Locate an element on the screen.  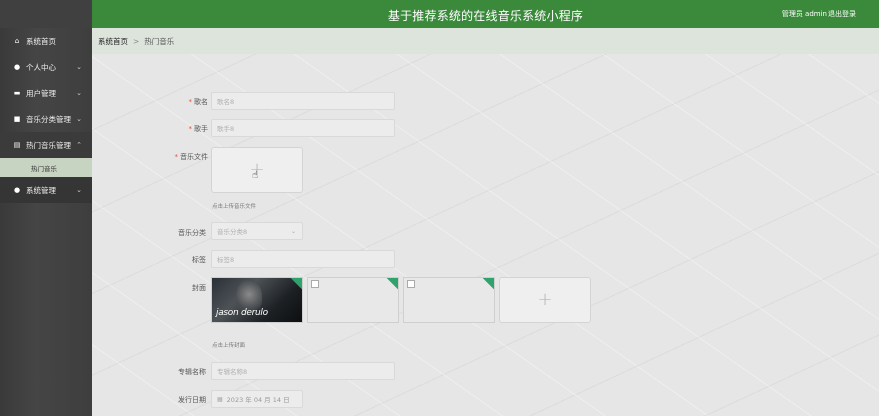
cover-label: 封面 is located at coordinates (199, 288).